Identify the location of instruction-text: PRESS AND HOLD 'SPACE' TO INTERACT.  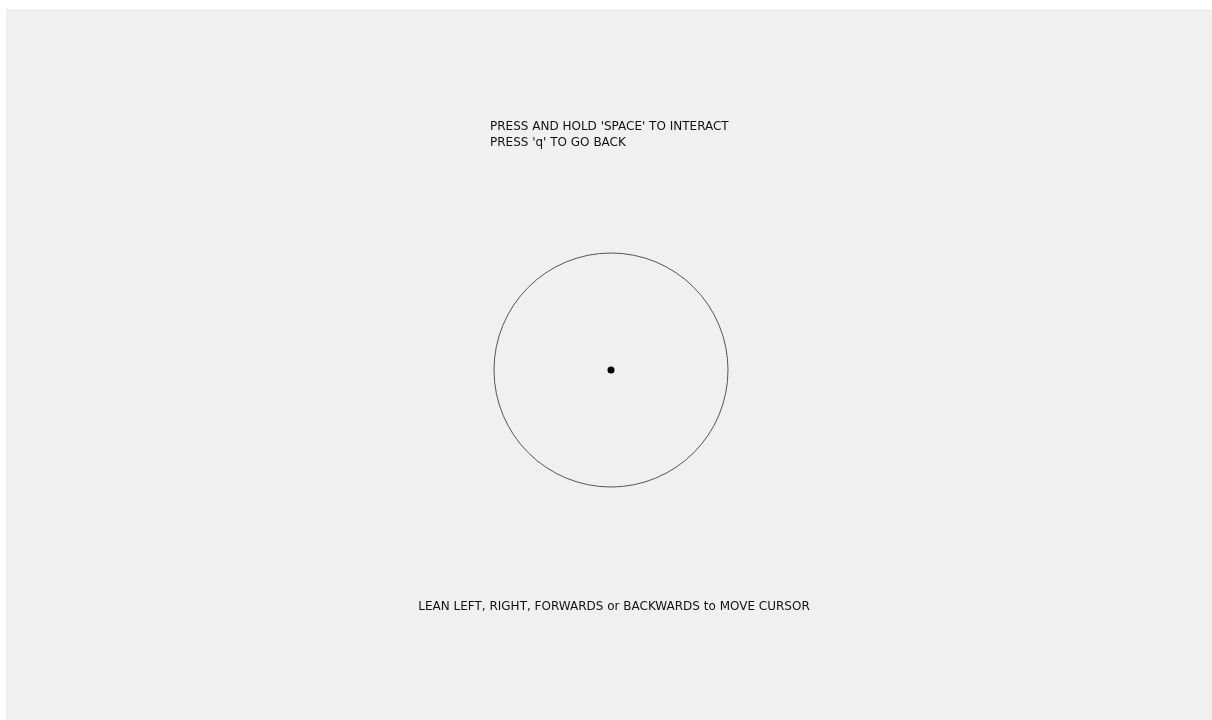
(610, 126).